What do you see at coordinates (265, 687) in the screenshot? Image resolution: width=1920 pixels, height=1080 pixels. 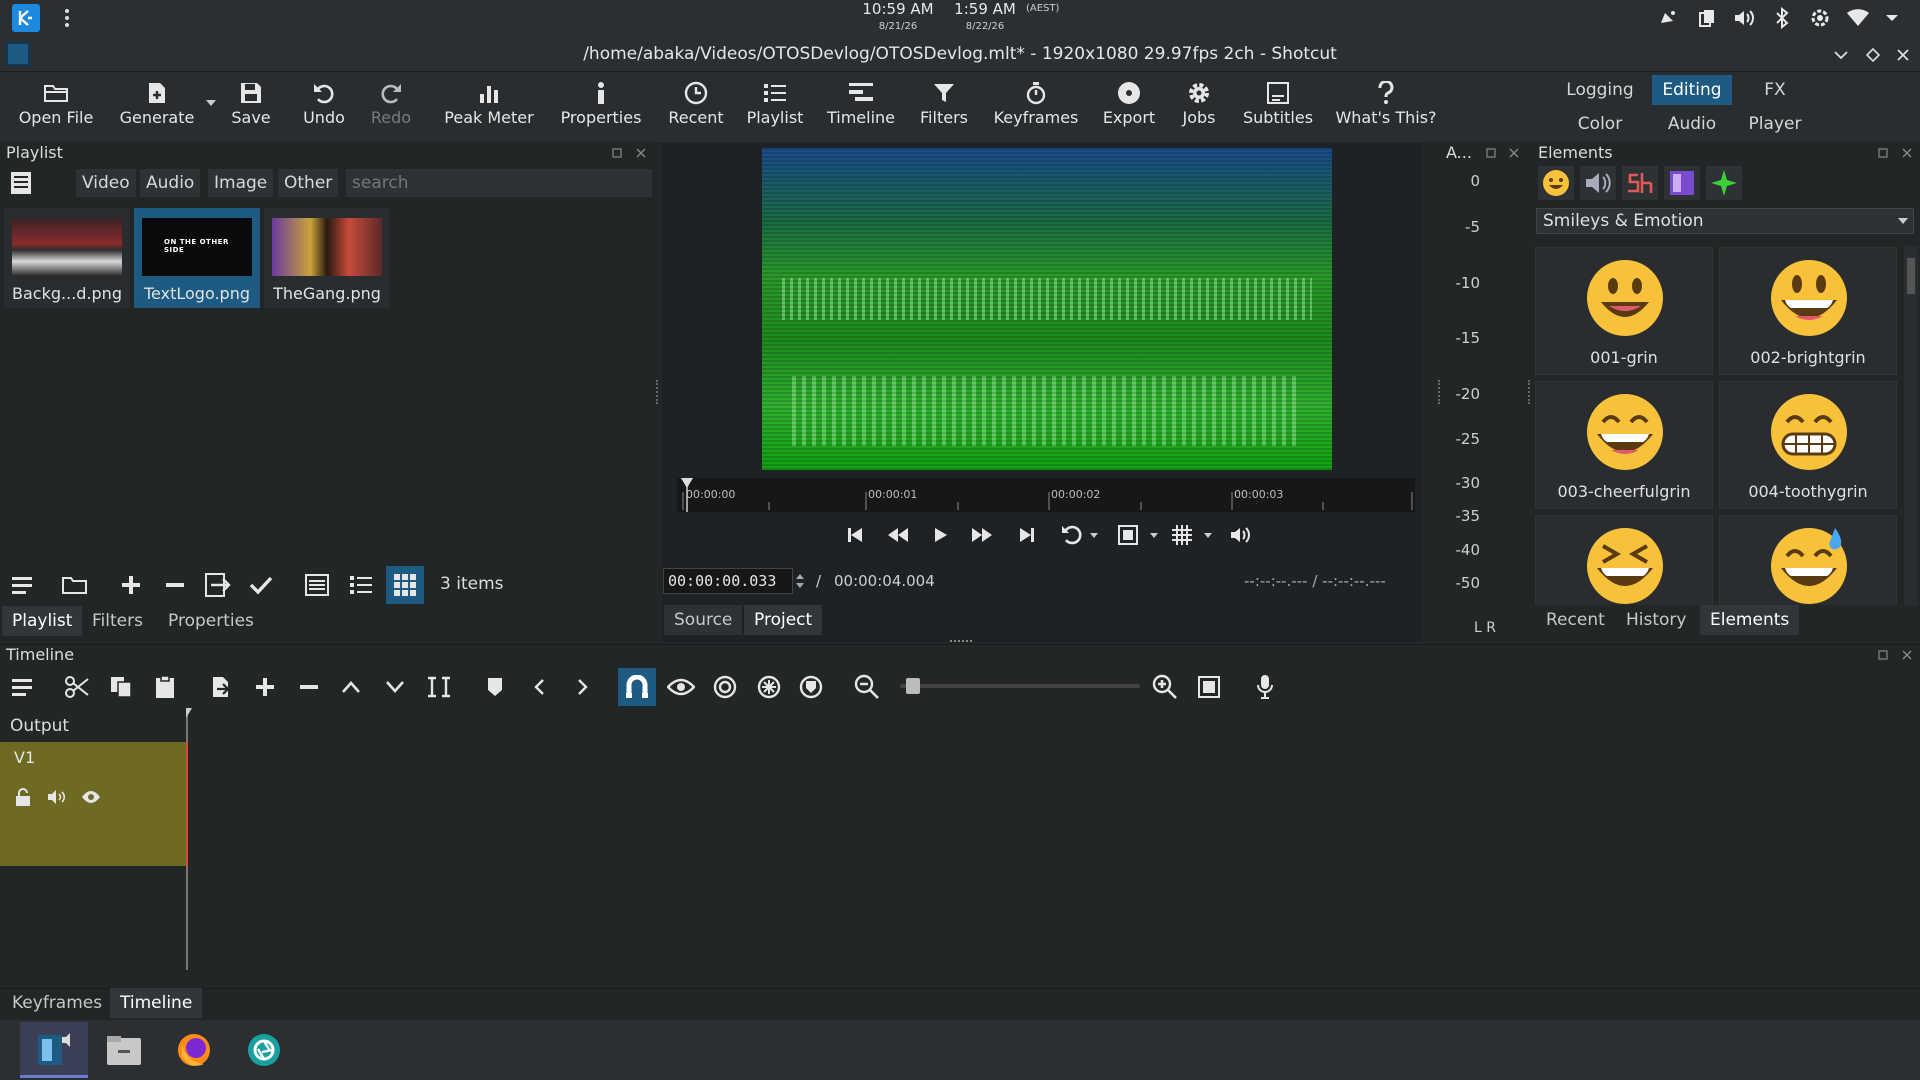 I see `timeline-add-icon` at bounding box center [265, 687].